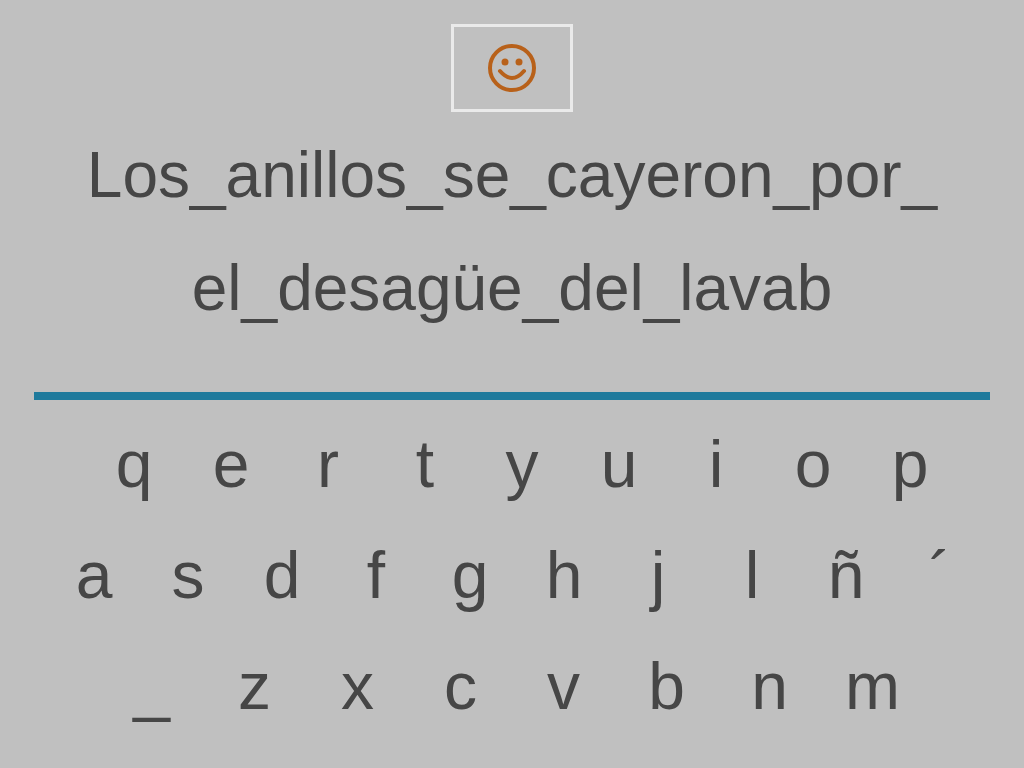 This screenshot has height=768, width=1024. What do you see at coordinates (94, 574) in the screenshot?
I see `letter-key: a` at bounding box center [94, 574].